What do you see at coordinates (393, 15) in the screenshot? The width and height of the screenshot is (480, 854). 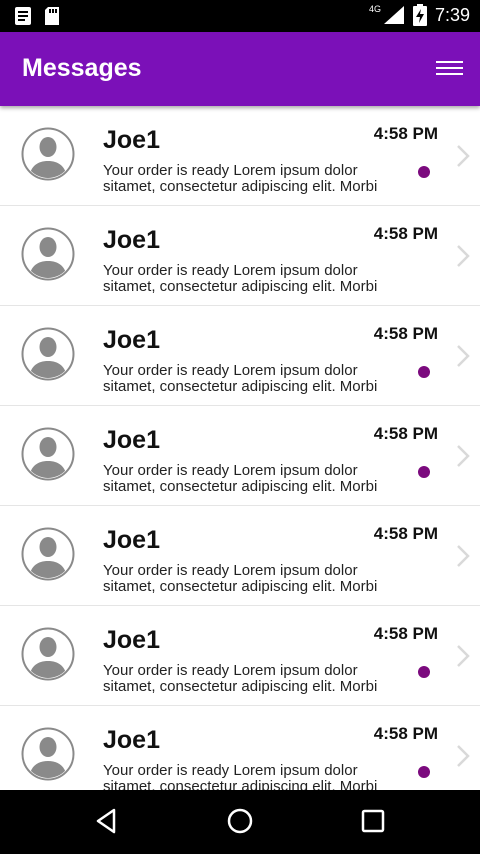 I see `signal-icon` at bounding box center [393, 15].